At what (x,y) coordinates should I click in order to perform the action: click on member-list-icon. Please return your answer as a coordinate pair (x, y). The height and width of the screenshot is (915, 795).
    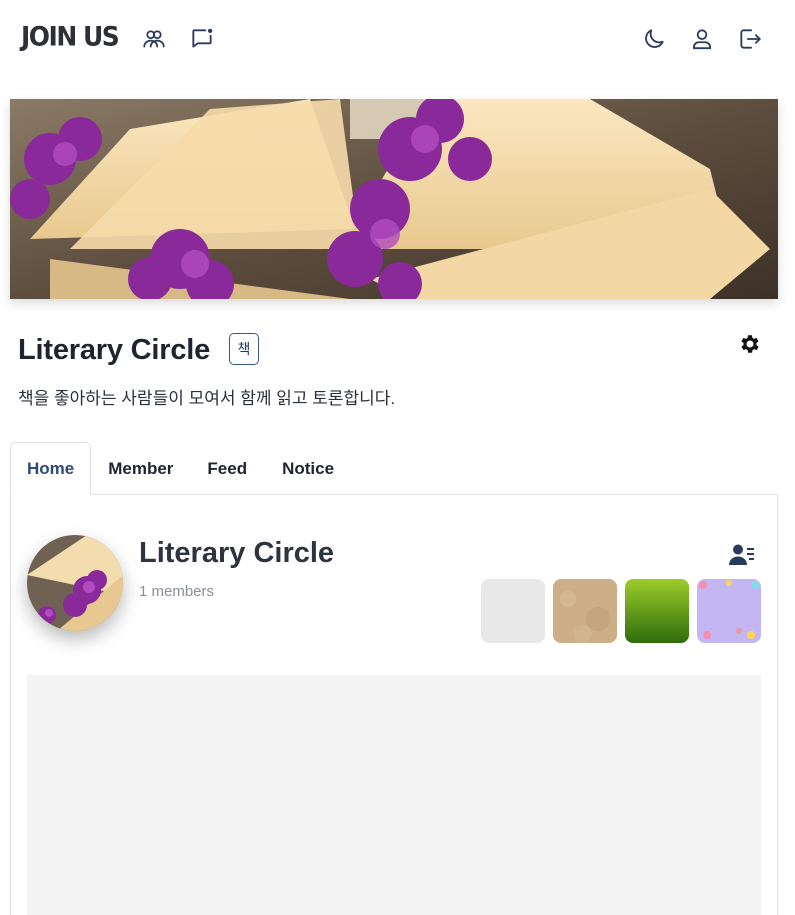
    Looking at the image, I should click on (742, 555).